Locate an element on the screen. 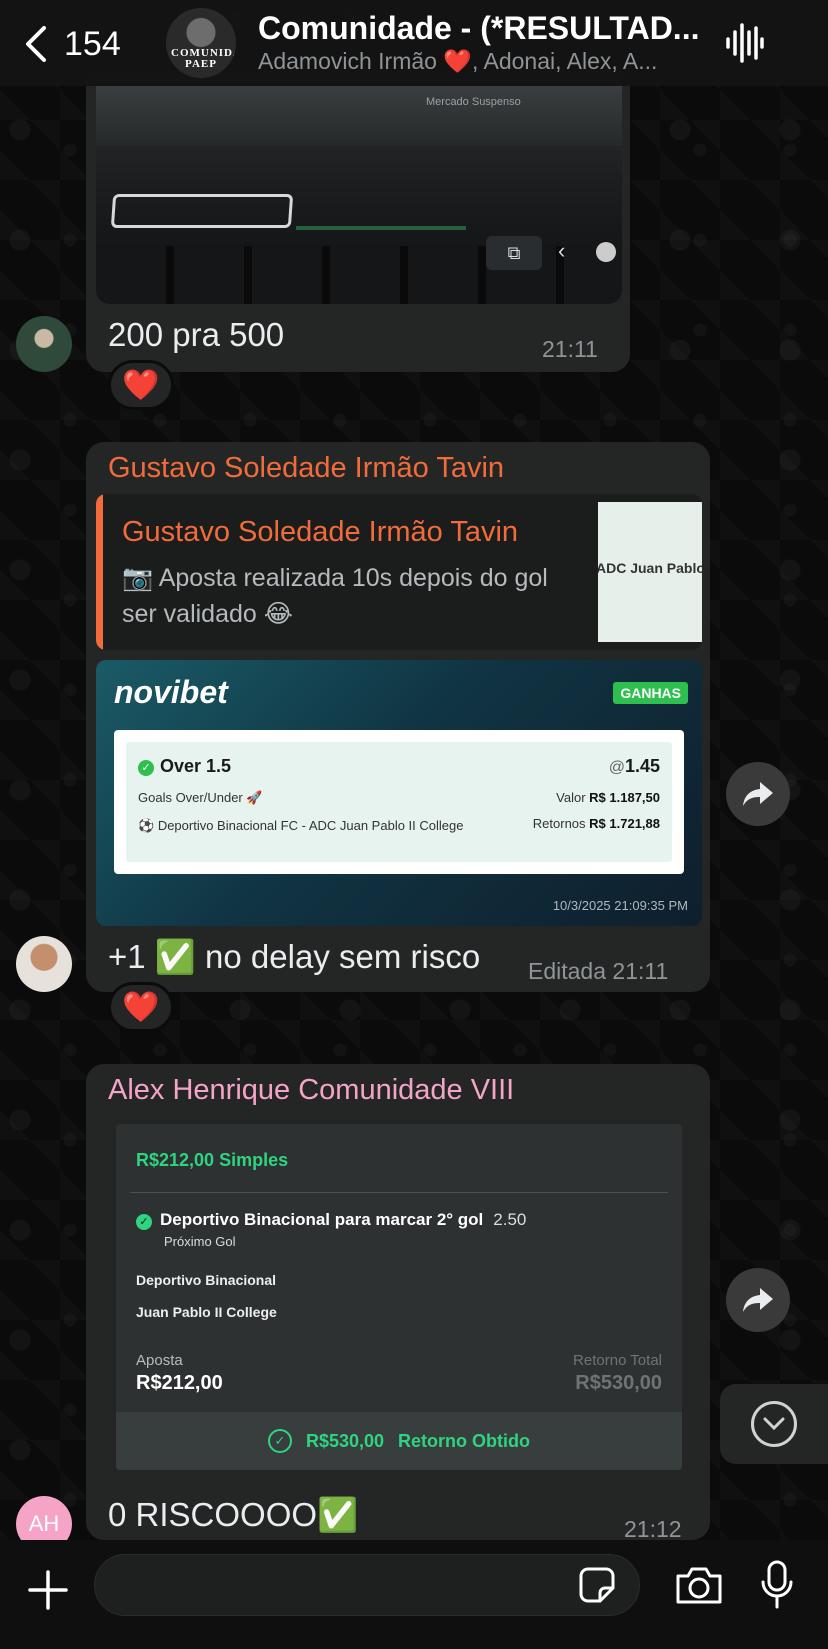  team-away: Juan Pablo II College is located at coordinates (206, 1312).